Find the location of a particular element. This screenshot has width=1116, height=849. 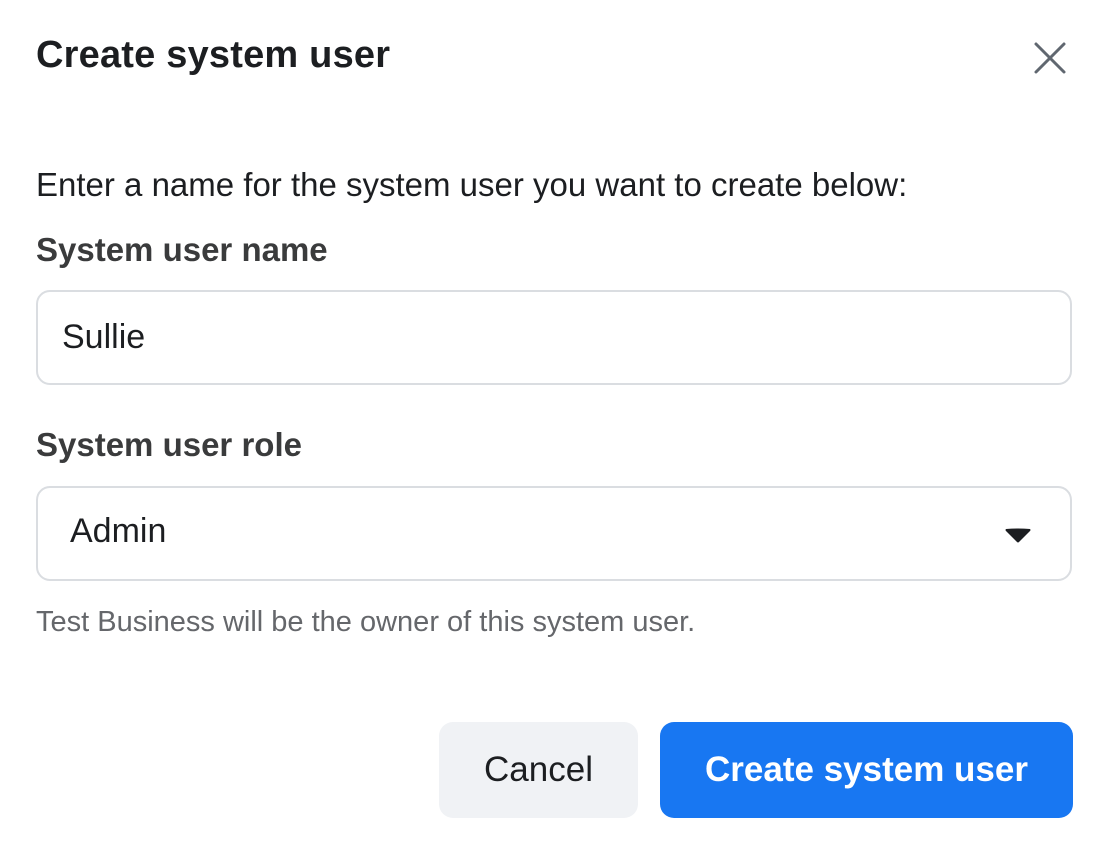

close-button is located at coordinates (1050, 58).